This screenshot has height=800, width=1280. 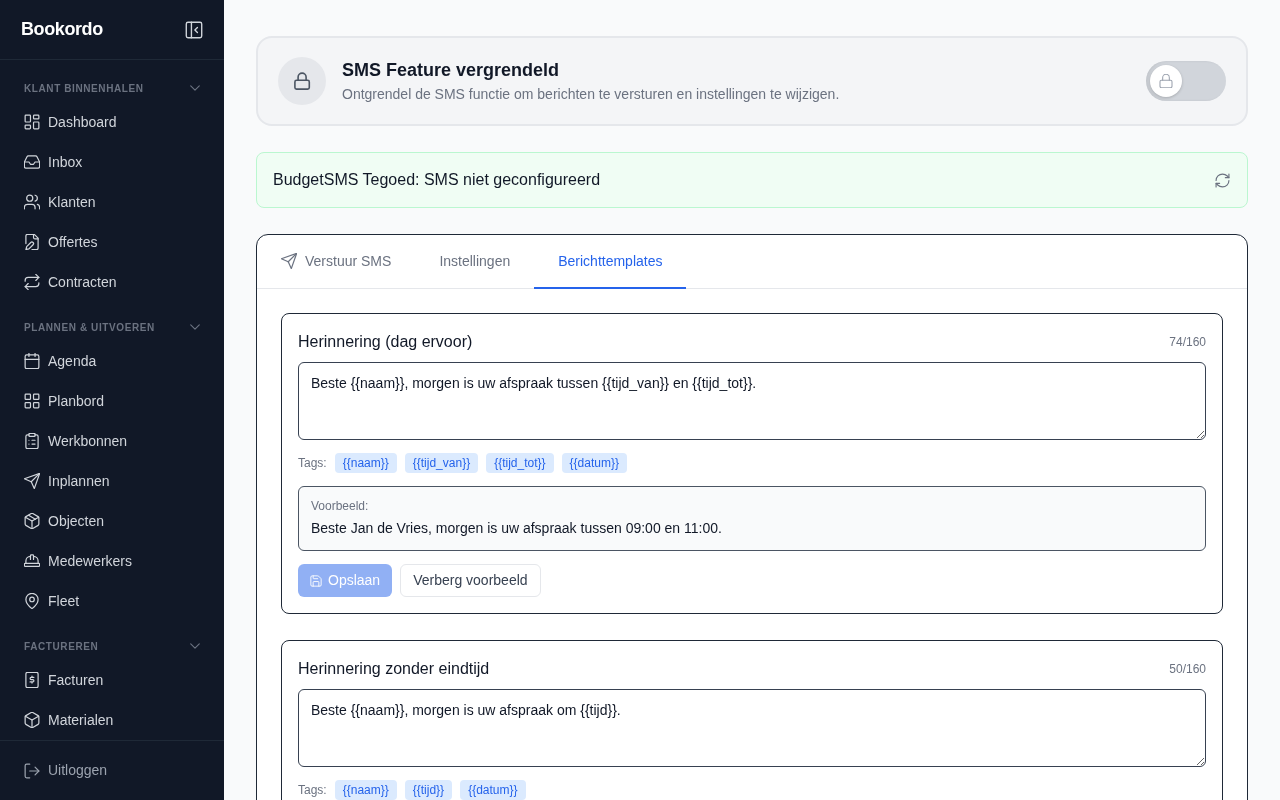 What do you see at coordinates (32, 242) in the screenshot?
I see `document-pen-icon` at bounding box center [32, 242].